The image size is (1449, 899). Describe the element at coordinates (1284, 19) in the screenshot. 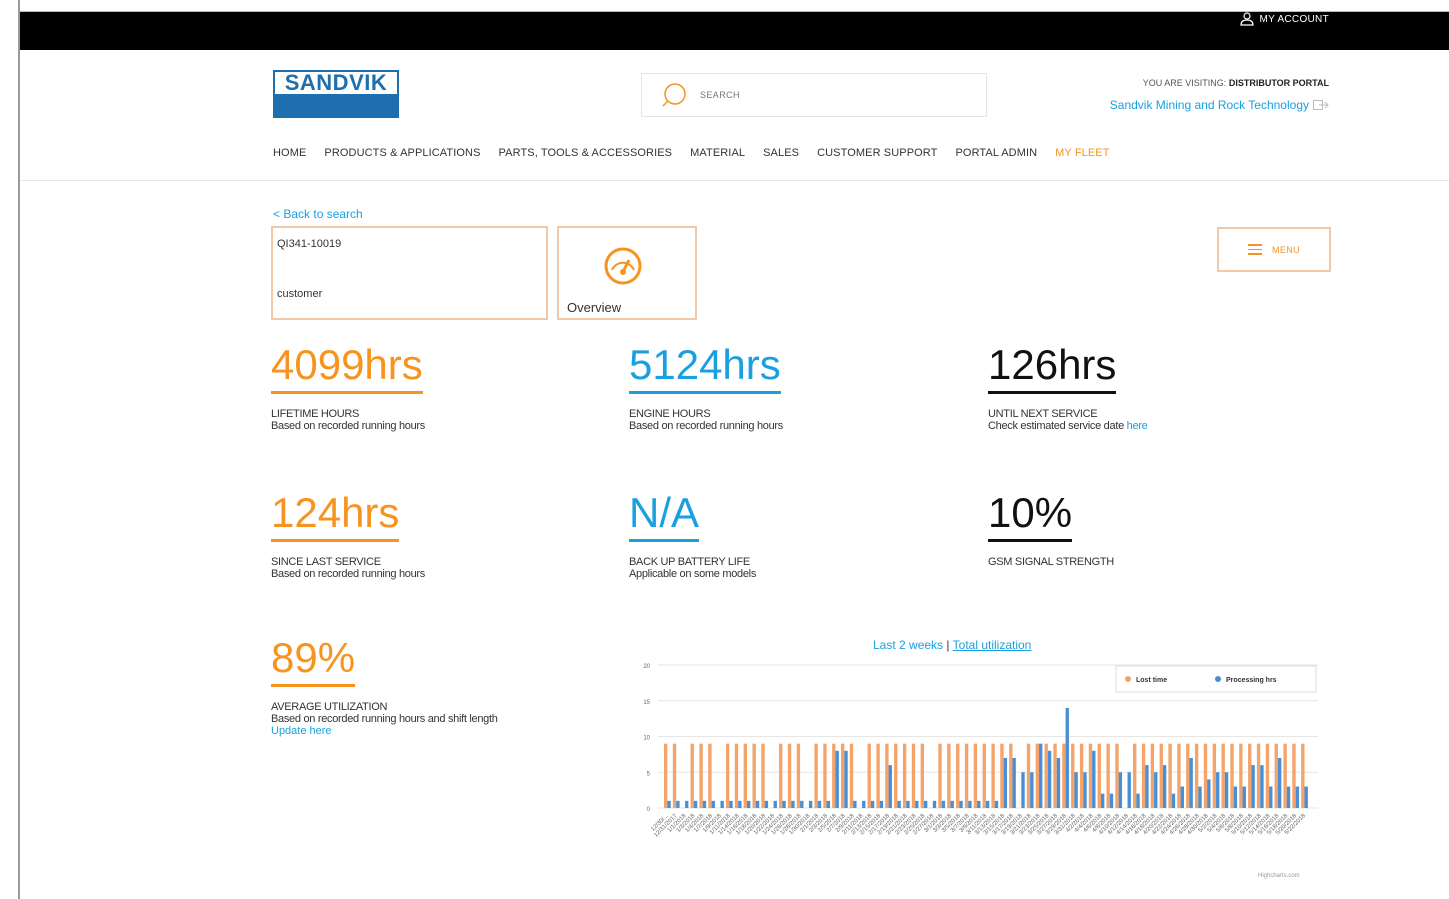

I see `my-account-link: MY ACCOUNT` at that location.